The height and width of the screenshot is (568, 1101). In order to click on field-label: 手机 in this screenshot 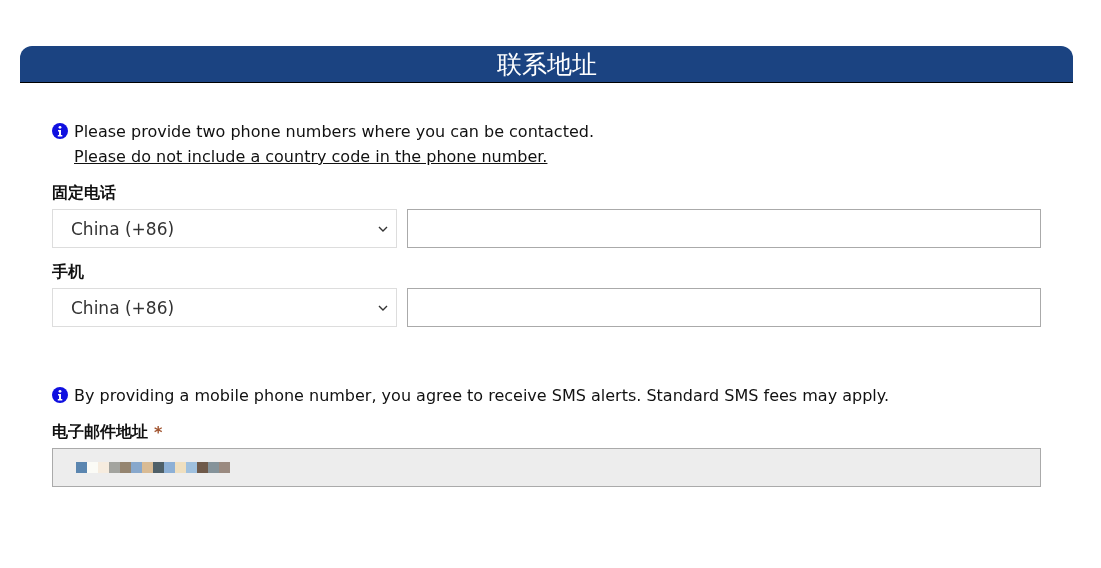, I will do `click(68, 272)`.